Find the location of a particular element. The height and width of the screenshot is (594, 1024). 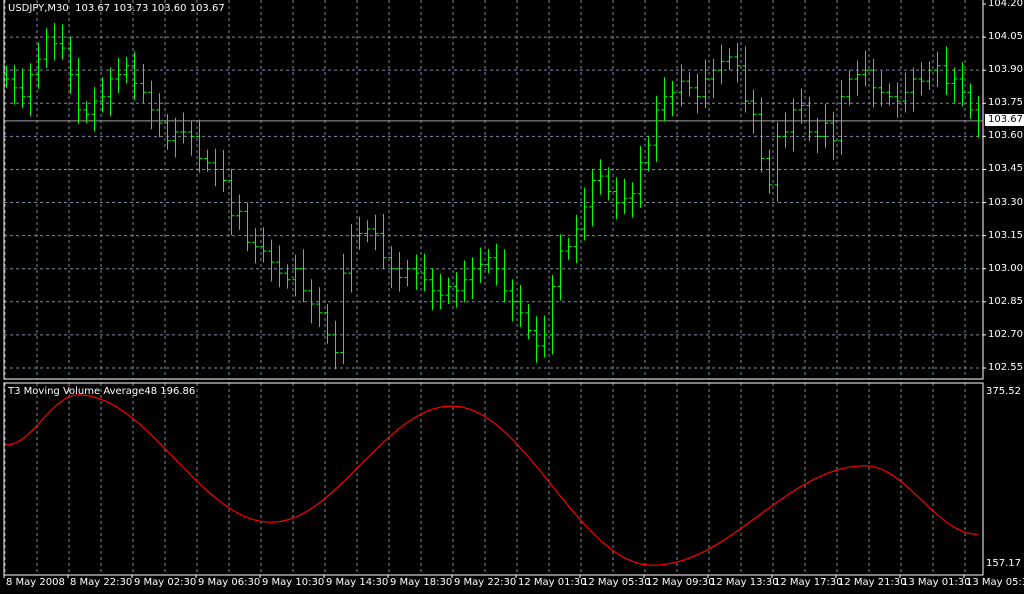

high-value: 103.73 is located at coordinates (131, 8).